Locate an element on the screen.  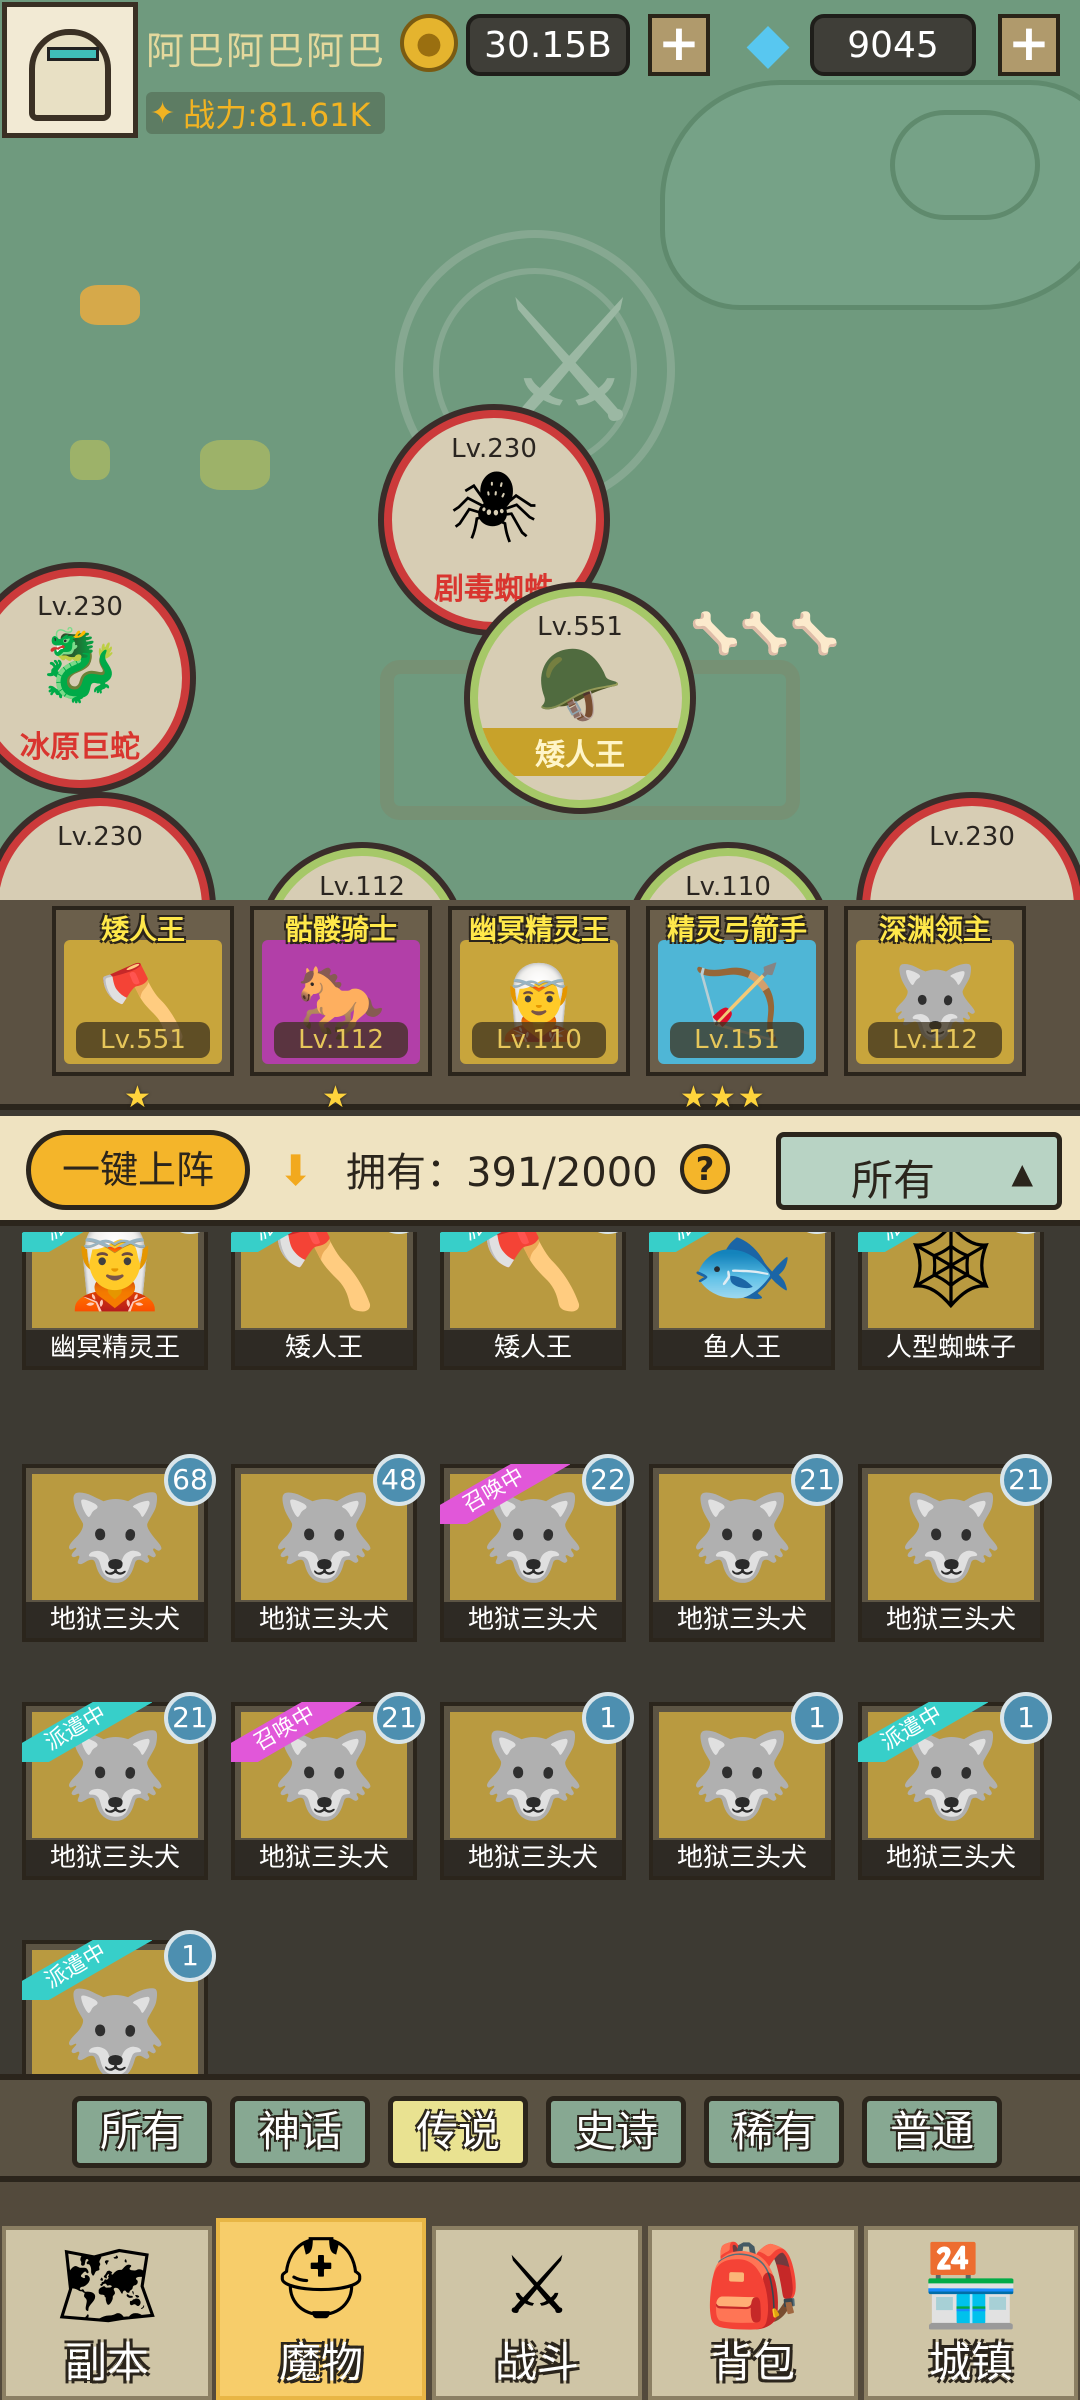
map-node-dwarf-king: Lv.551 🪖 矮人王 is located at coordinates (580, 698).